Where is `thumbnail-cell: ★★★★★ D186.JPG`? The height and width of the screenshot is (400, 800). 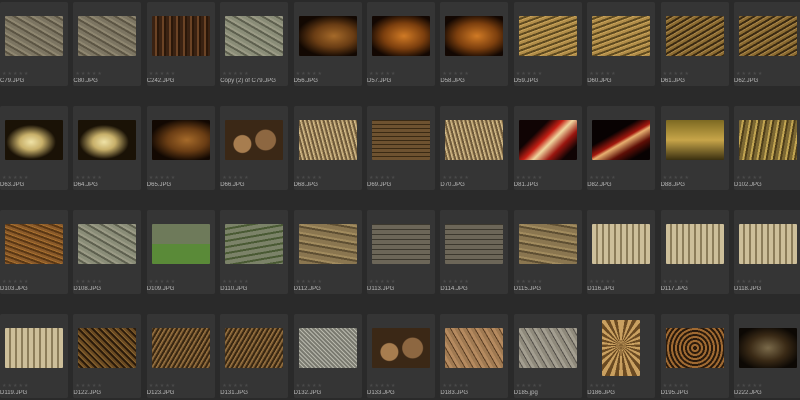 thumbnail-cell: ★★★★★ D186.JPG is located at coordinates (621, 356).